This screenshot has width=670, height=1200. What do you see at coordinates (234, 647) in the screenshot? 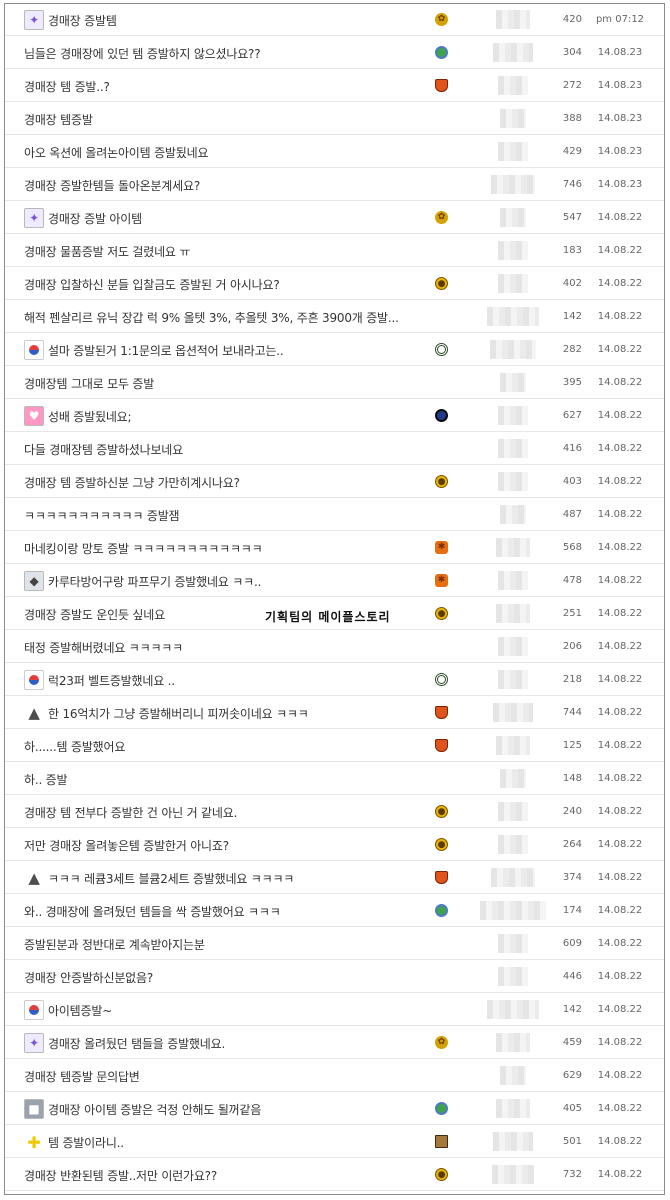
I see `post-title-link: 태정 증발해버렸네요 ㅋㅋㅋㅋㅋ` at bounding box center [234, 647].